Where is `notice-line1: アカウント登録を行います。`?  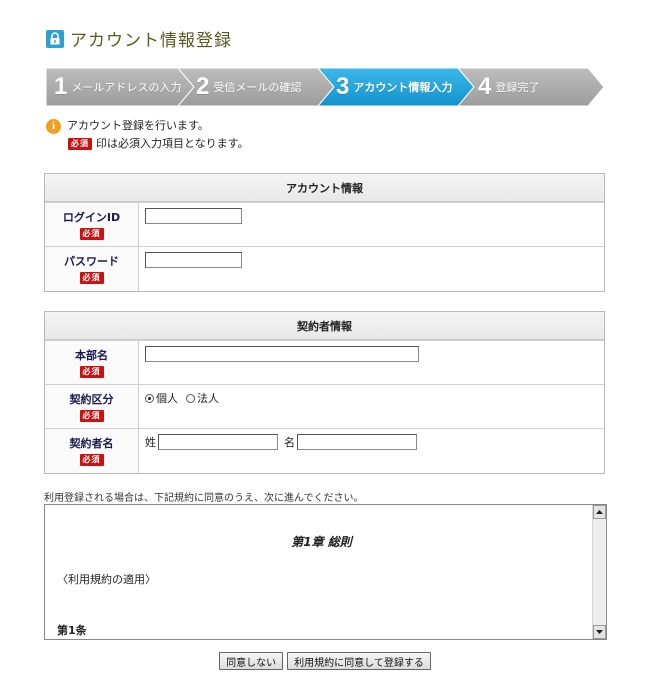
notice-line1: アカウント登録を行います。 is located at coordinates (138, 125).